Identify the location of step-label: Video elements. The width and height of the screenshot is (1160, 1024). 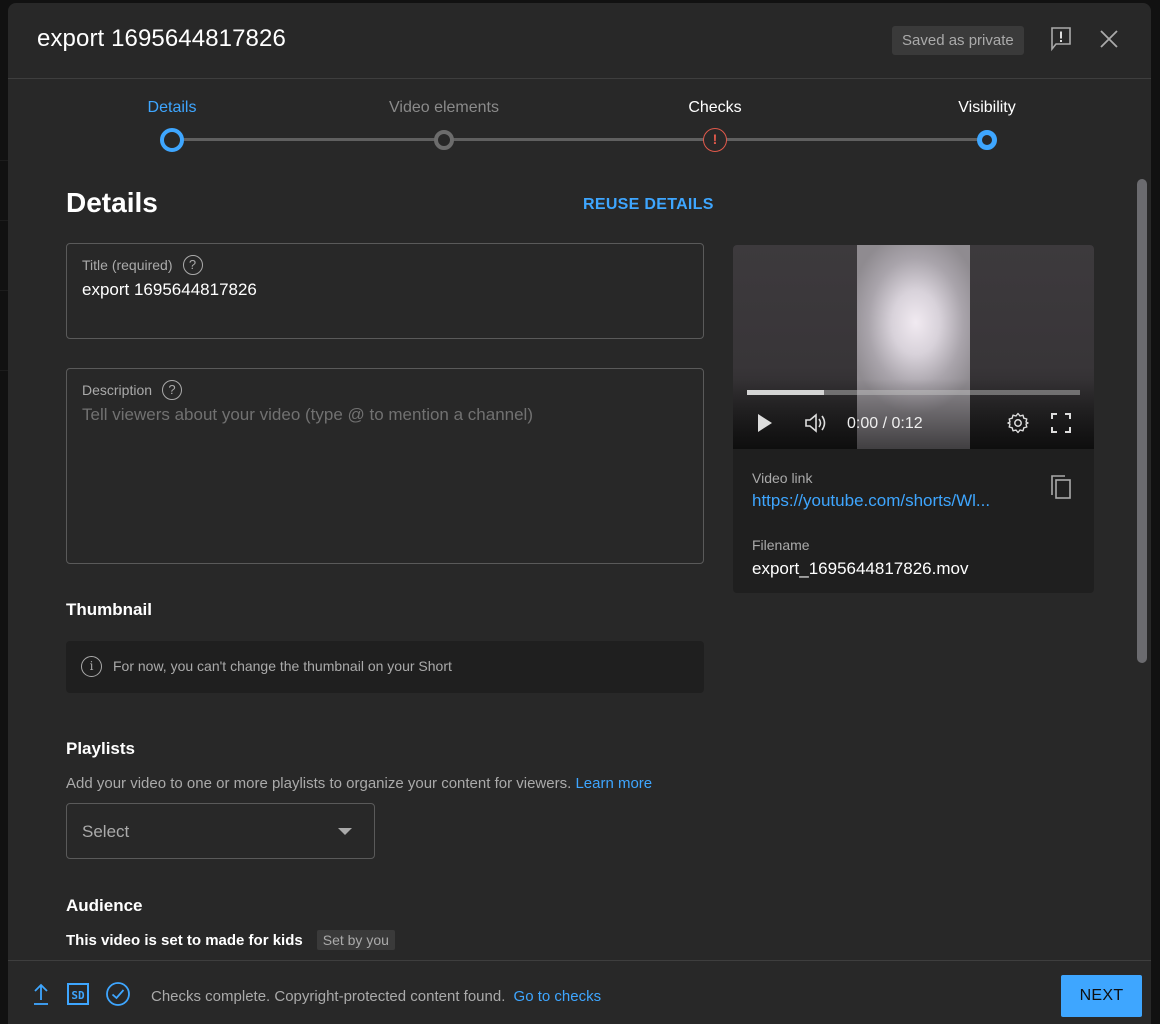
(444, 107).